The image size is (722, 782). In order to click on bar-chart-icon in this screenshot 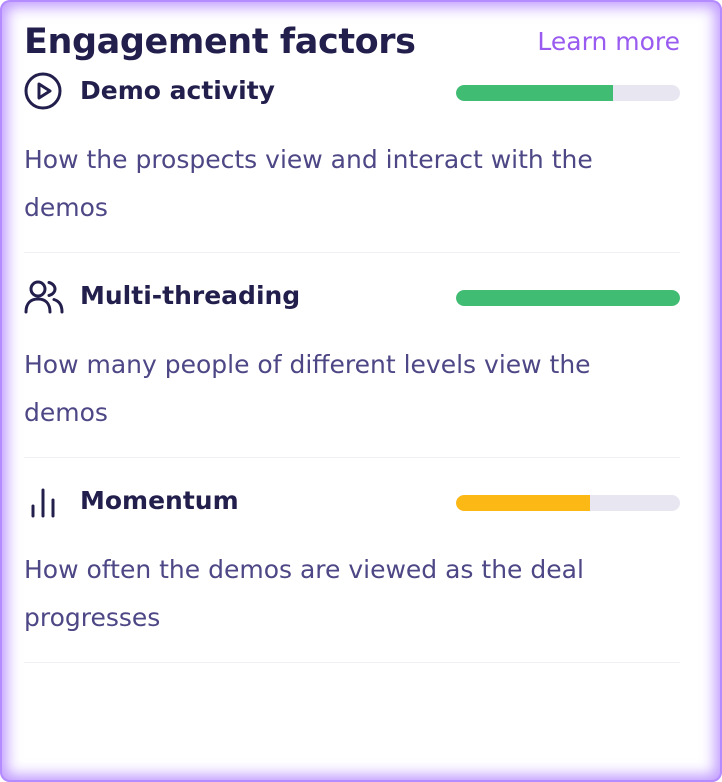, I will do `click(44, 502)`.